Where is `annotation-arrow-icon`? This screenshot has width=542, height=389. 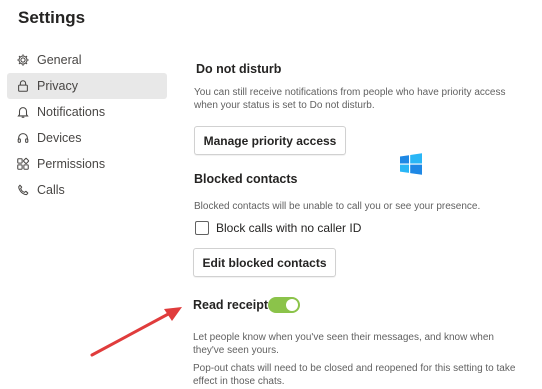 annotation-arrow-icon is located at coordinates (136, 332).